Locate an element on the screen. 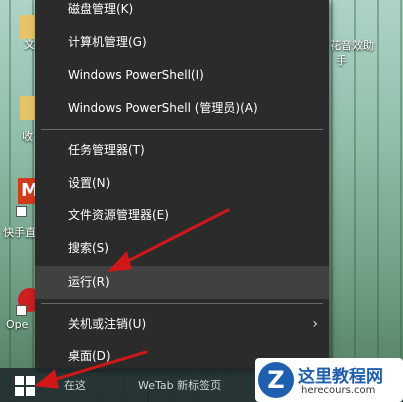 This screenshot has height=402, width=403. arrow-to-start-icon is located at coordinates (96, 367).